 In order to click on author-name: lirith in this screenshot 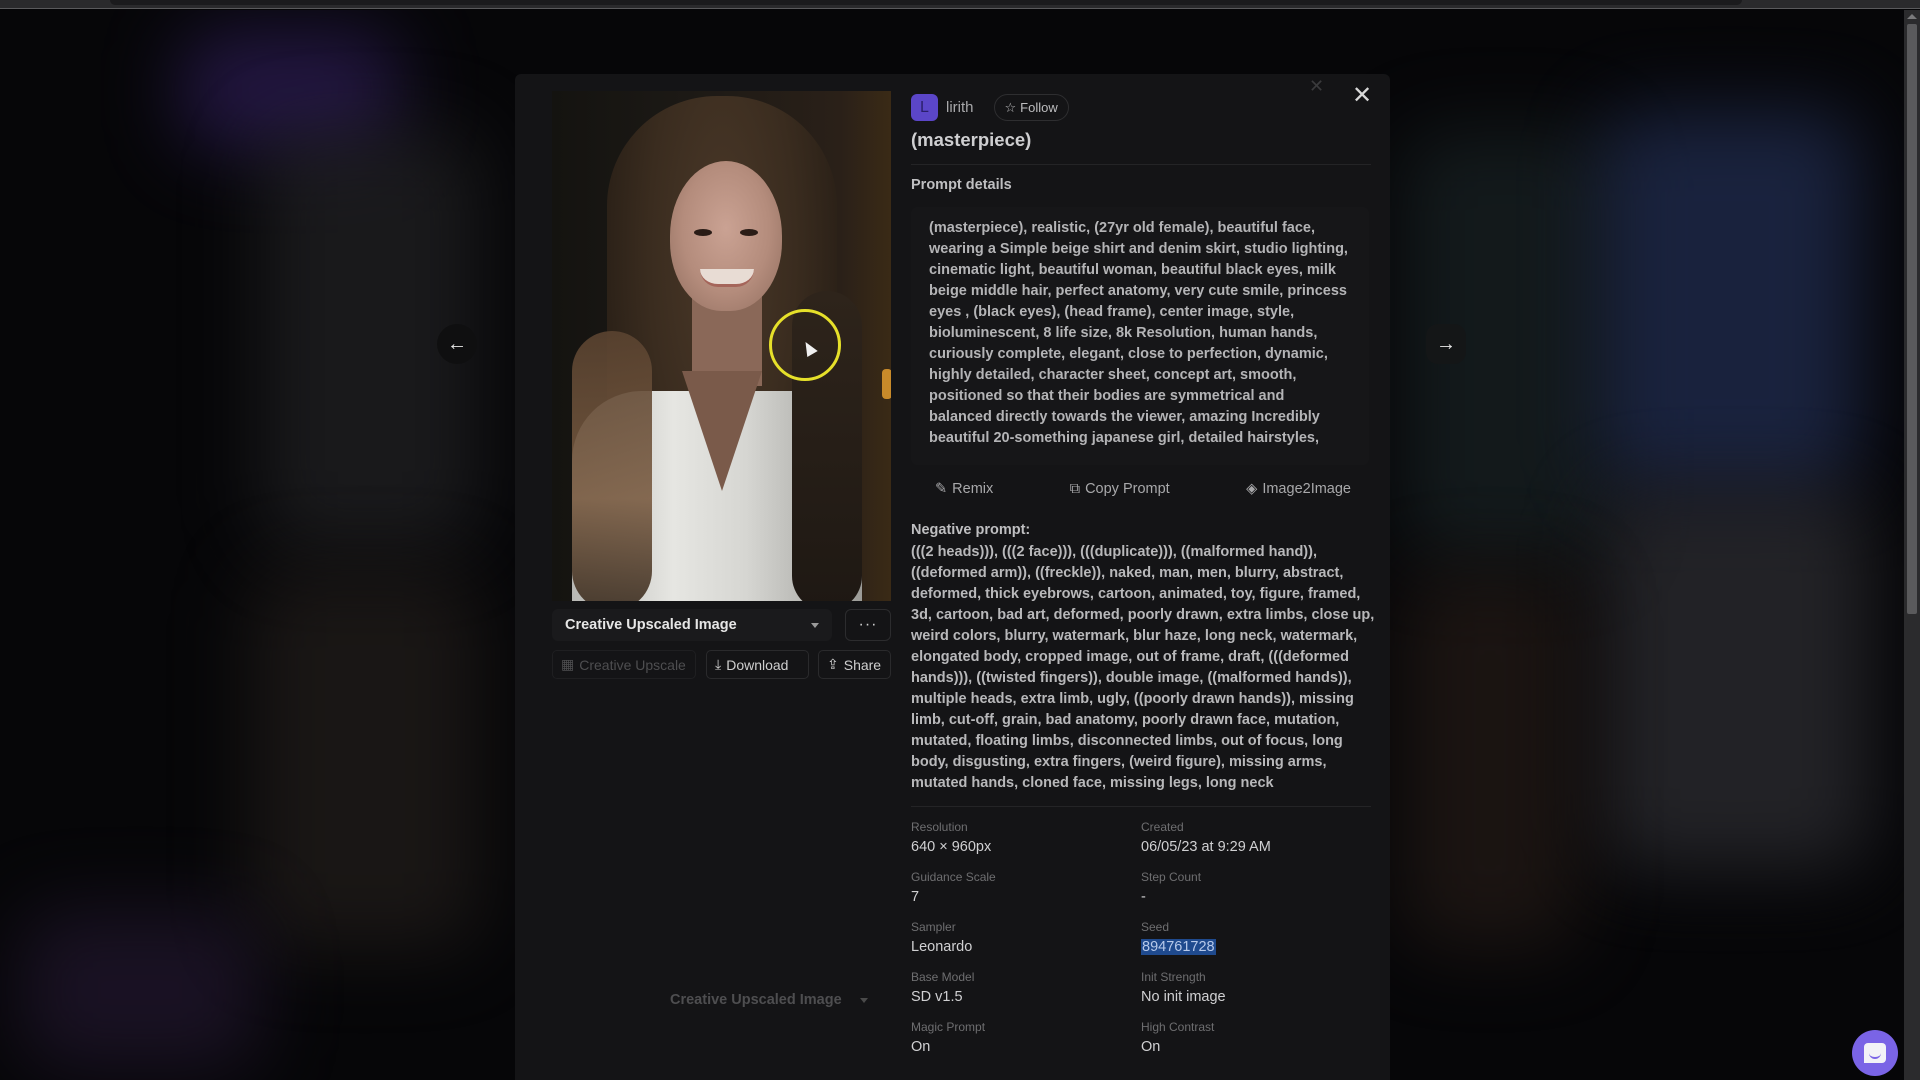, I will do `click(960, 107)`.